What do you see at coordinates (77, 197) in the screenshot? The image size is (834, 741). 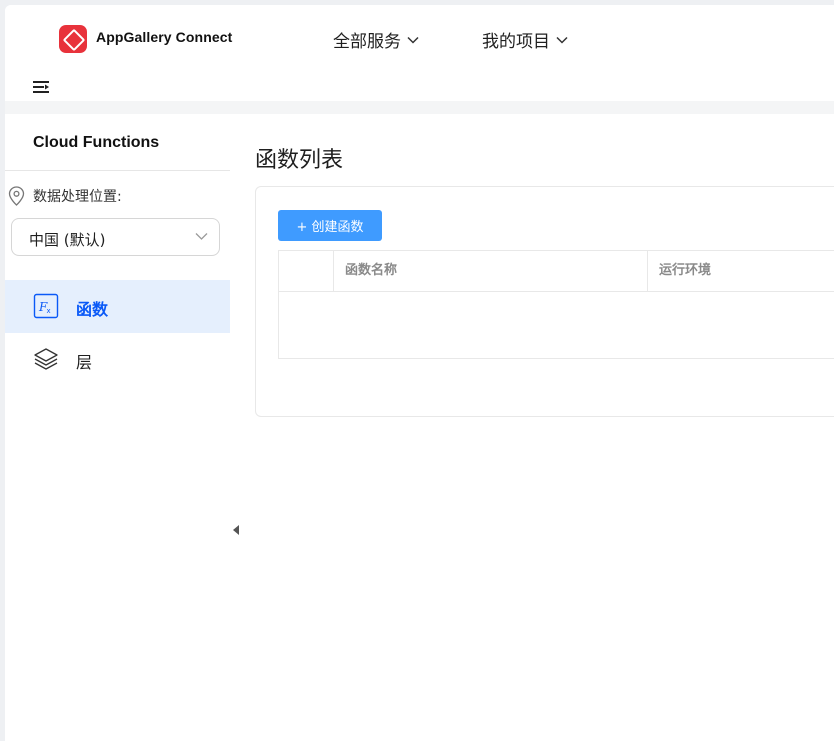 I see `location-label: 数据处理位置:` at bounding box center [77, 197].